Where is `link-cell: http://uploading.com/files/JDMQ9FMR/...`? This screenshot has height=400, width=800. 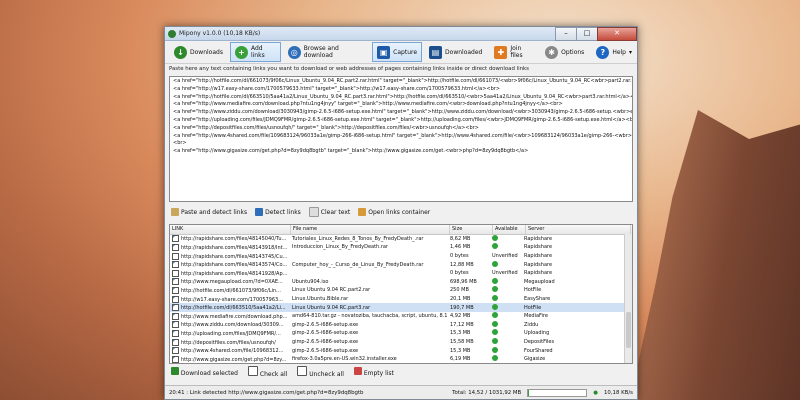 link-cell: http://uploading.com/files/JDMQ9FMR/... is located at coordinates (230, 333).